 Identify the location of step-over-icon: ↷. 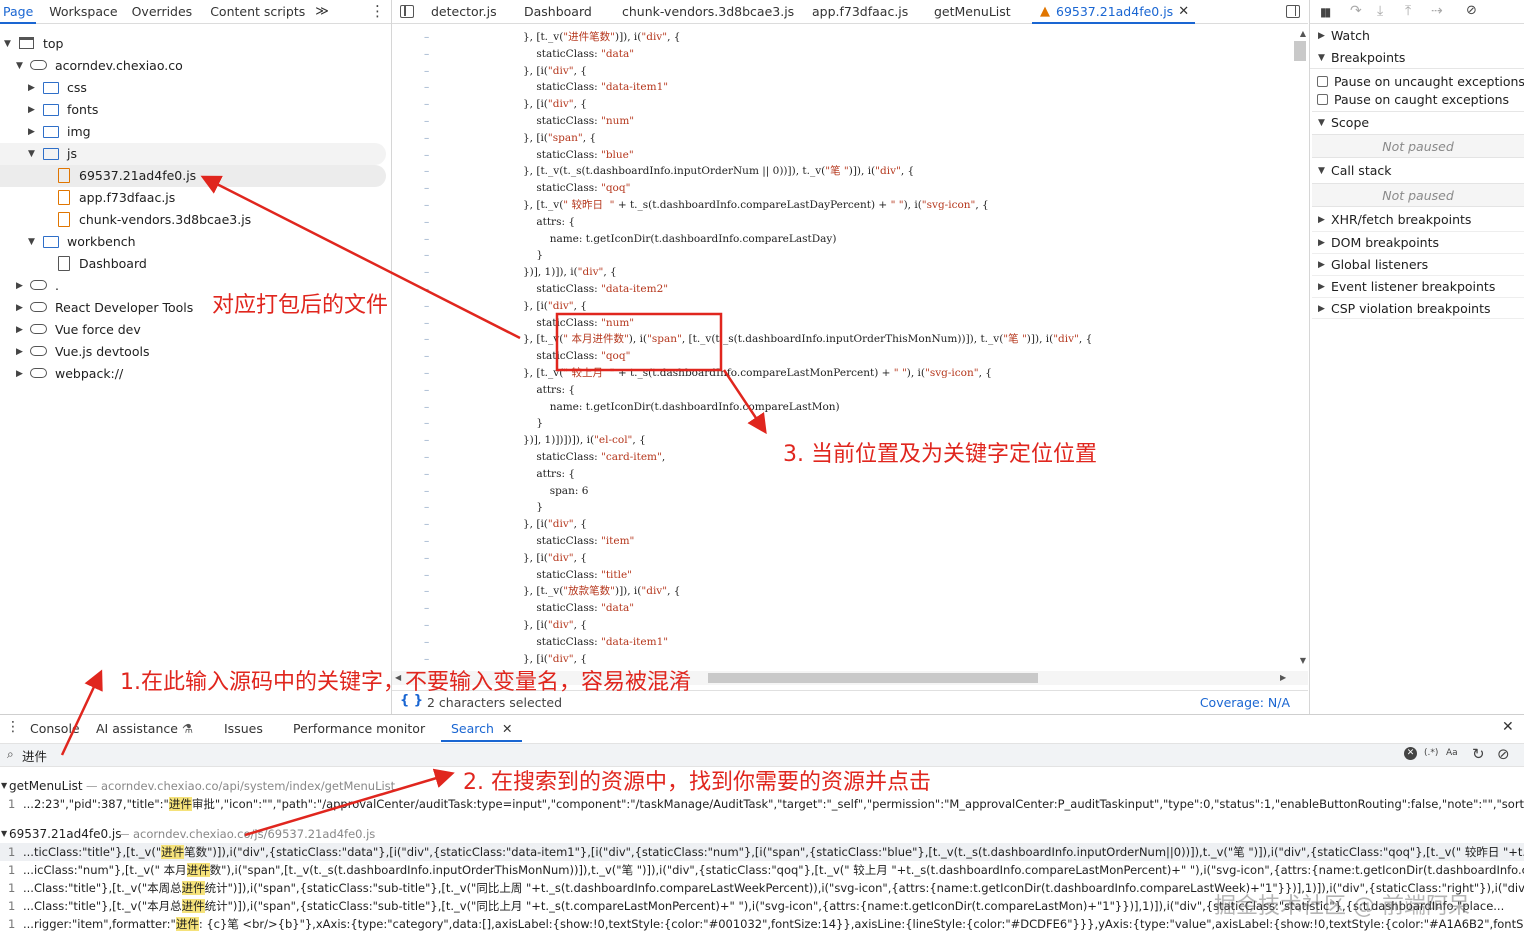
(1356, 11).